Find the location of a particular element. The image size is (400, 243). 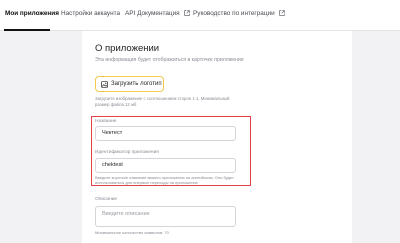

name-input: Чектест is located at coordinates (165, 133).